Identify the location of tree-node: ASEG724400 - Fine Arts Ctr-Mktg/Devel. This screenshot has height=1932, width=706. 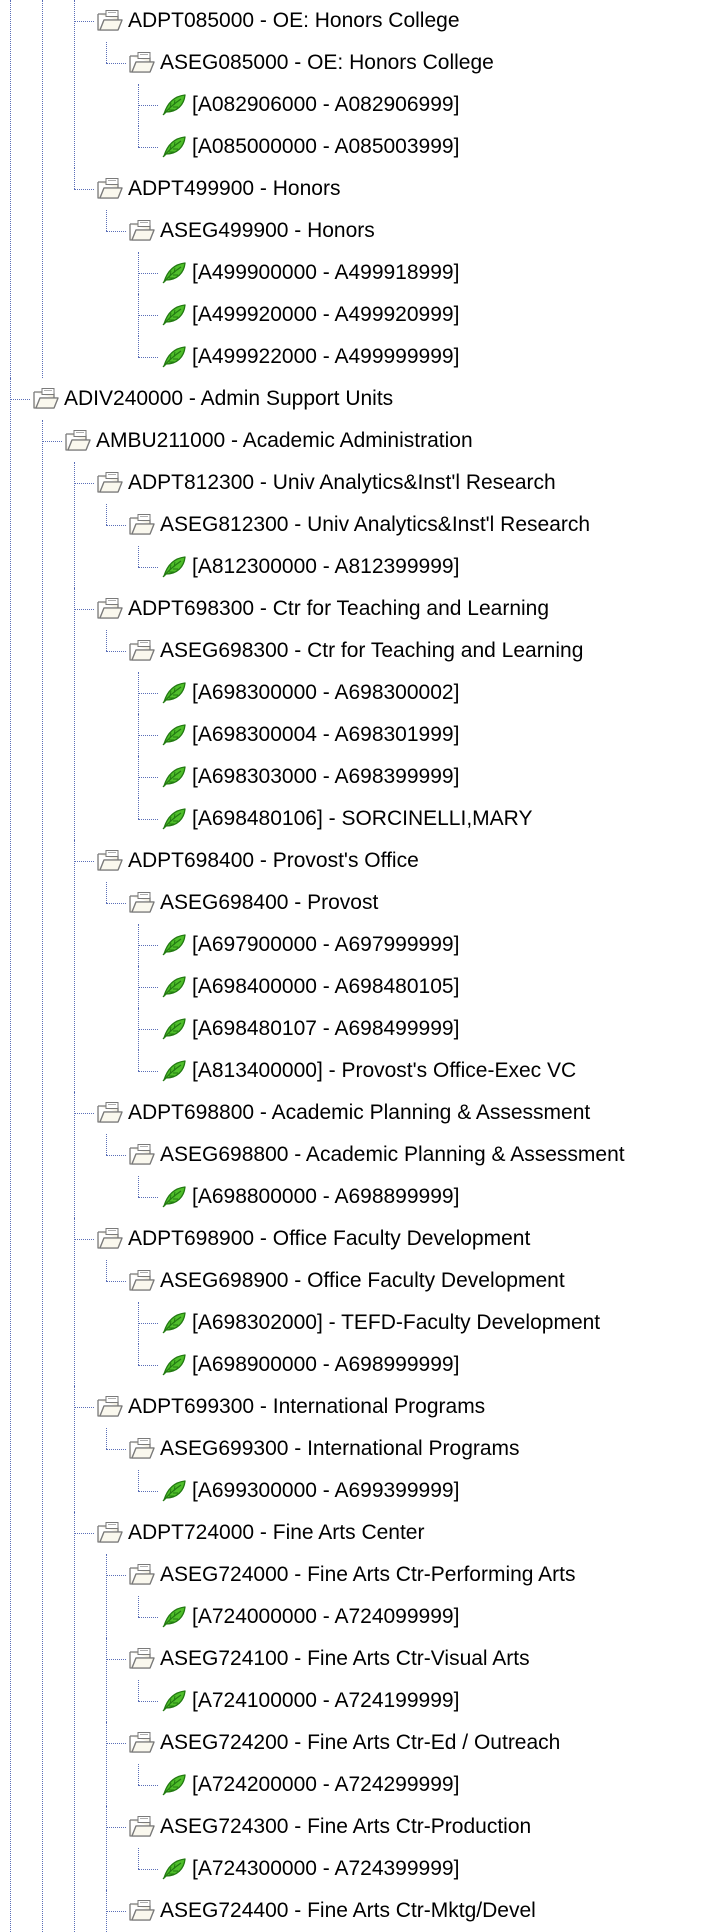
(332, 1911).